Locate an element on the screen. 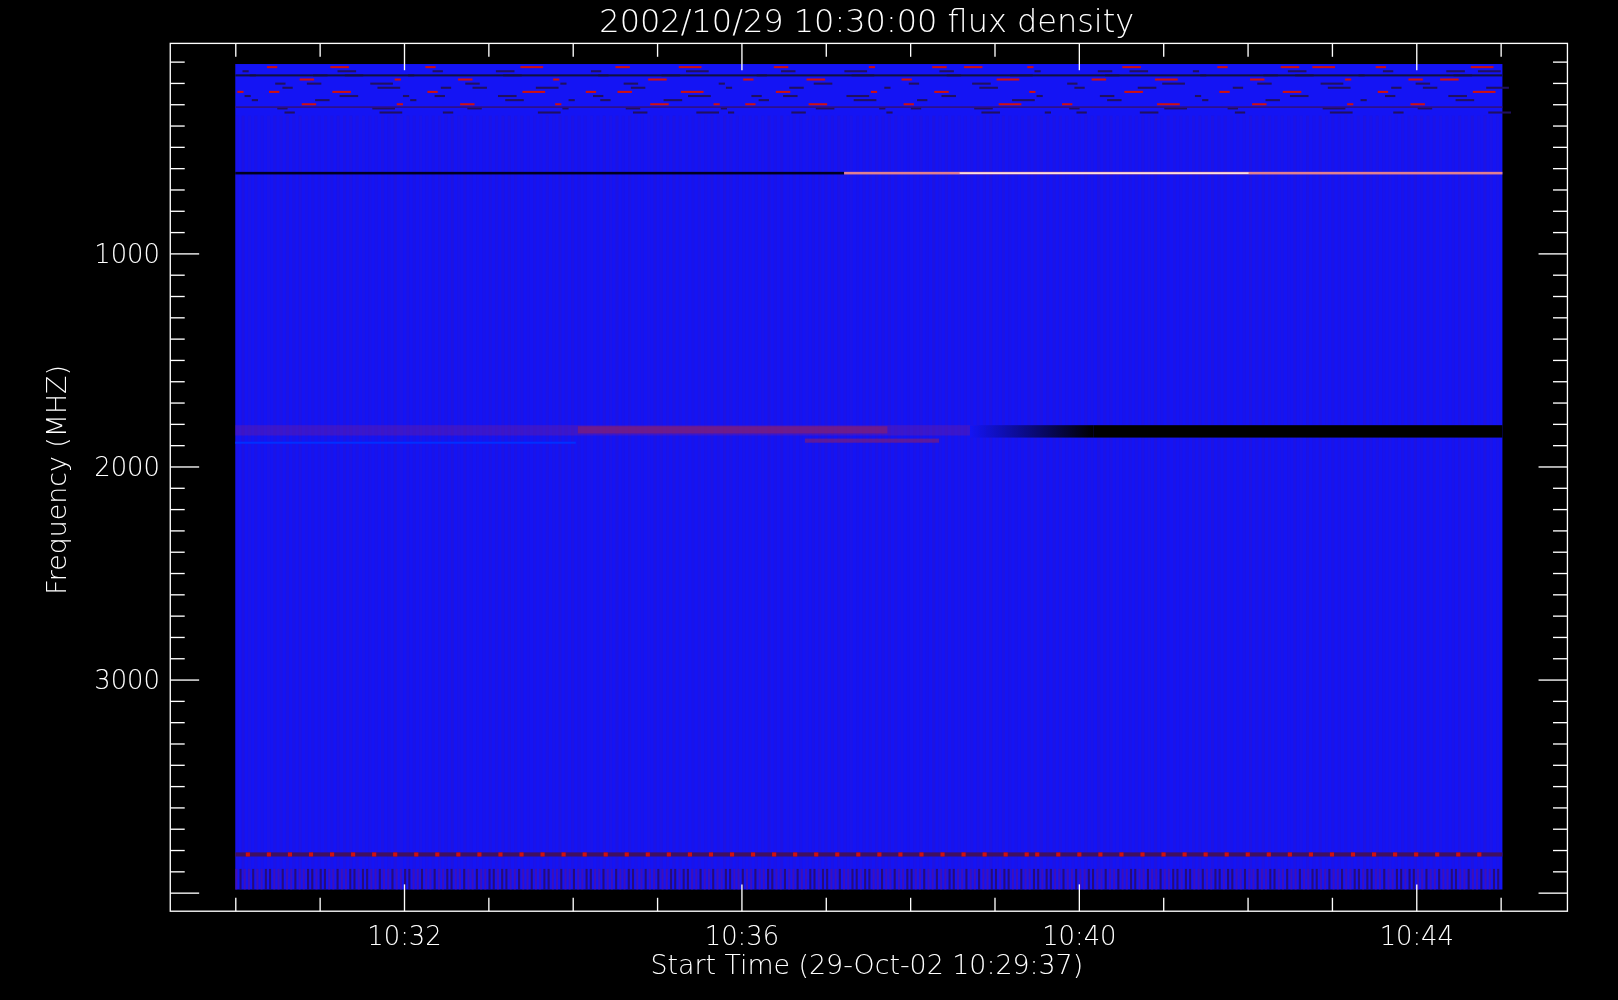 The width and height of the screenshot is (1618, 1000). y-tick-label: 2000 is located at coordinates (127, 467).